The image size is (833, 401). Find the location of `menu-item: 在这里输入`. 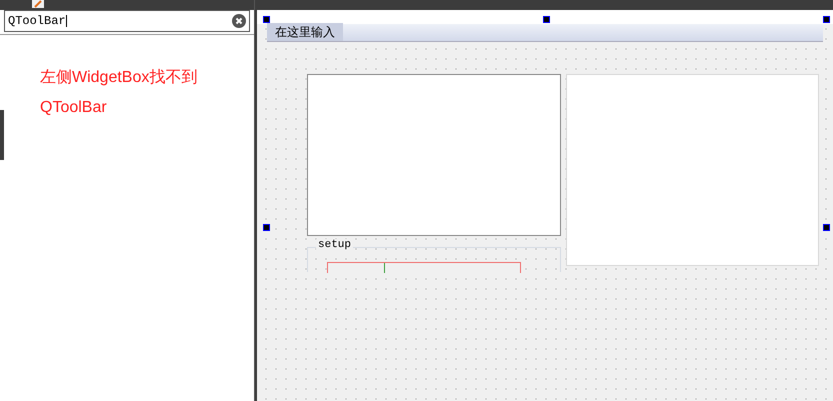

menu-item: 在这里输入 is located at coordinates (305, 32).